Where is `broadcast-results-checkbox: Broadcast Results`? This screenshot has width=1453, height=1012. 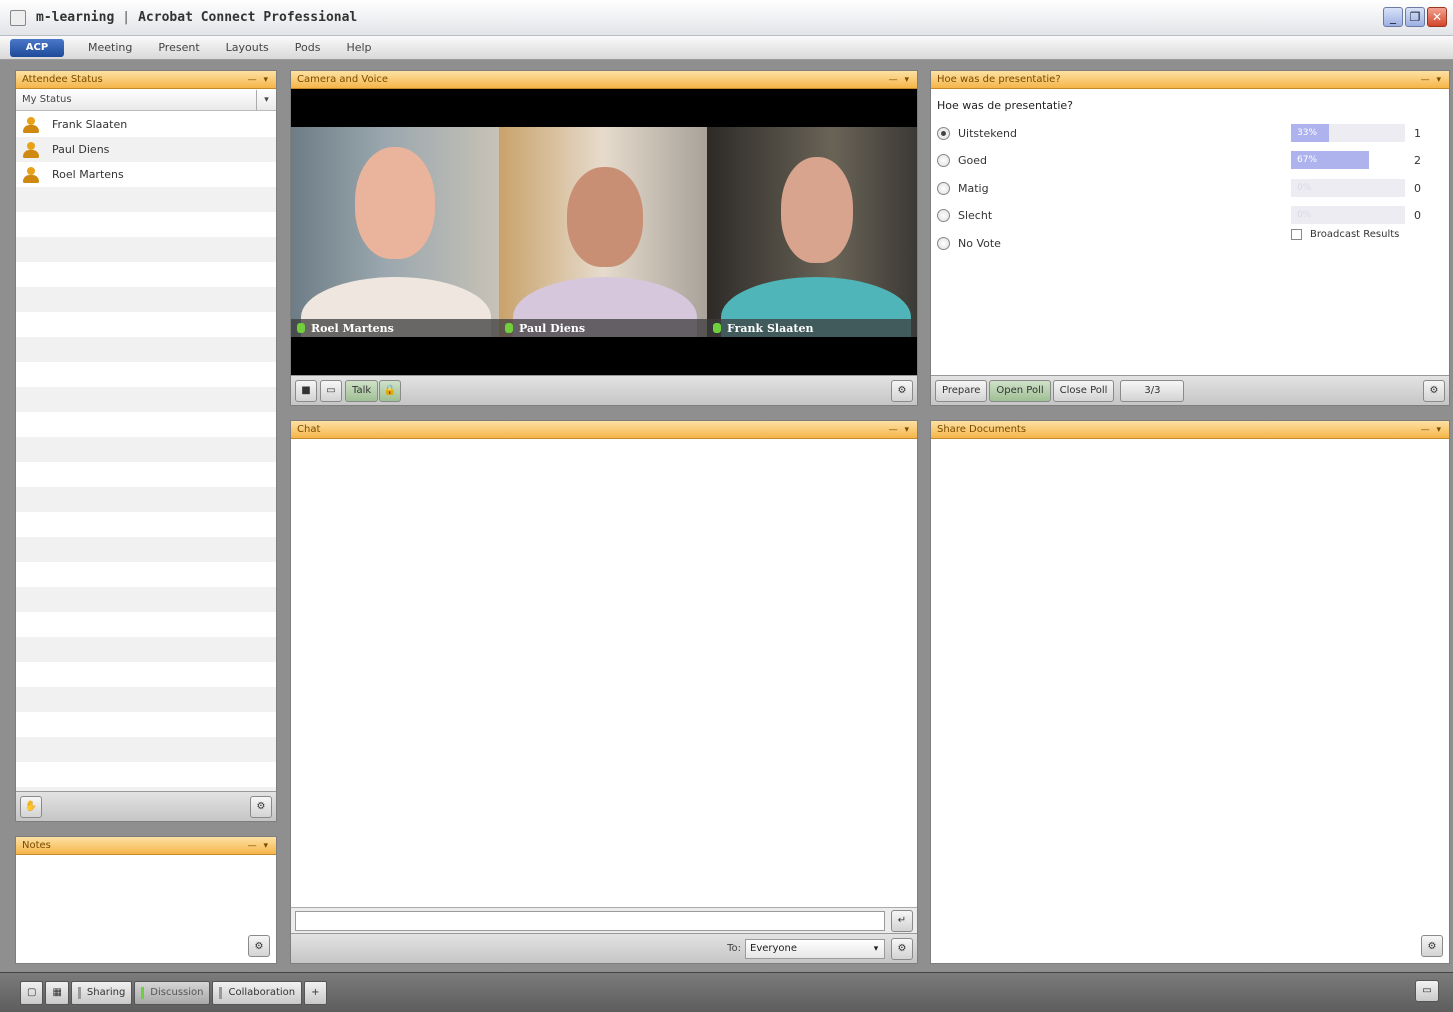 broadcast-results-checkbox: Broadcast Results is located at coordinates (1345, 234).